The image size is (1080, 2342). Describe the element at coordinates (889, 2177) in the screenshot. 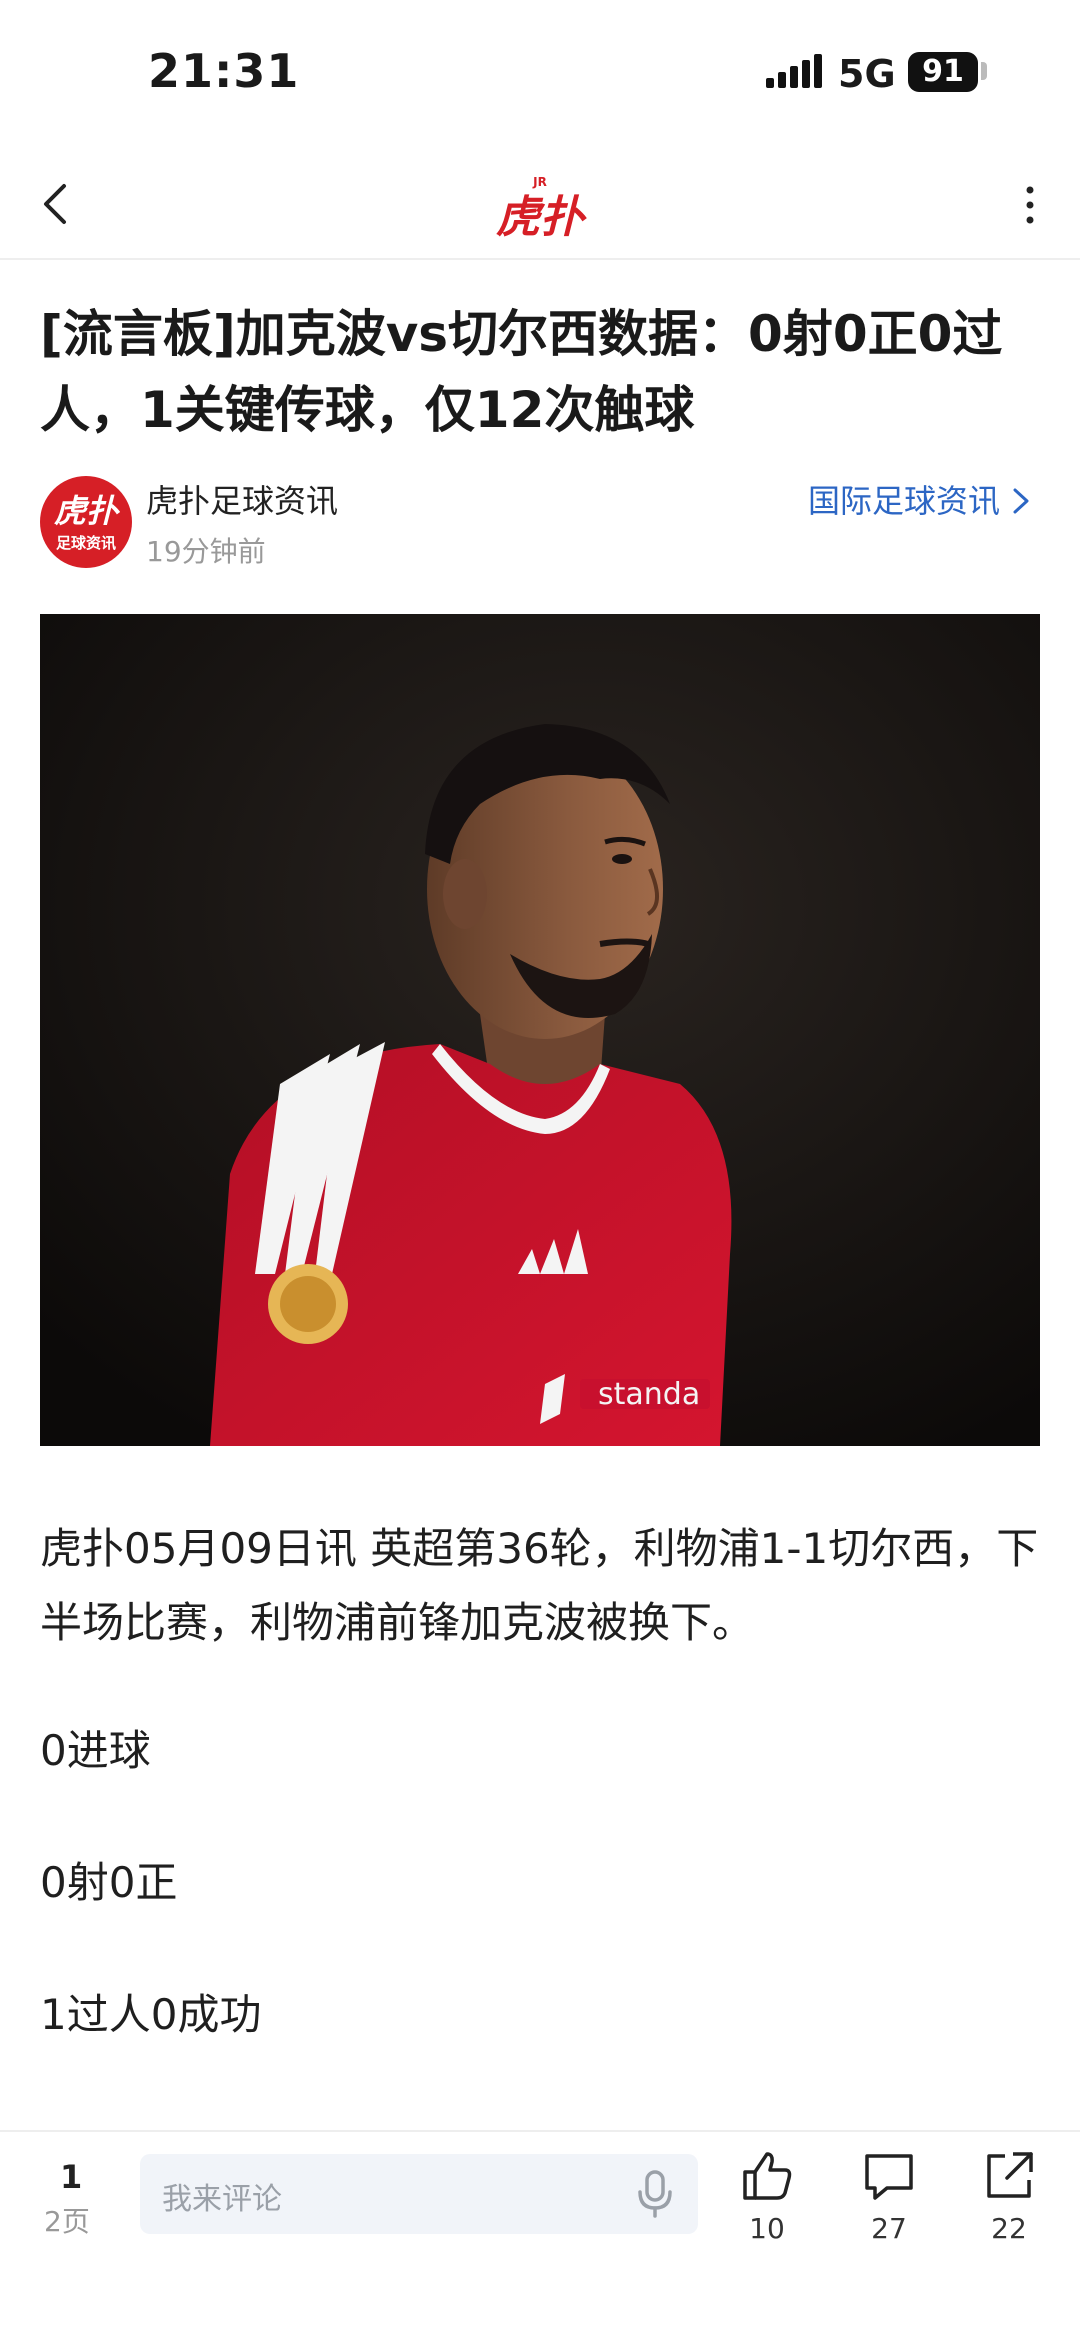

I see `comment-icon` at that location.